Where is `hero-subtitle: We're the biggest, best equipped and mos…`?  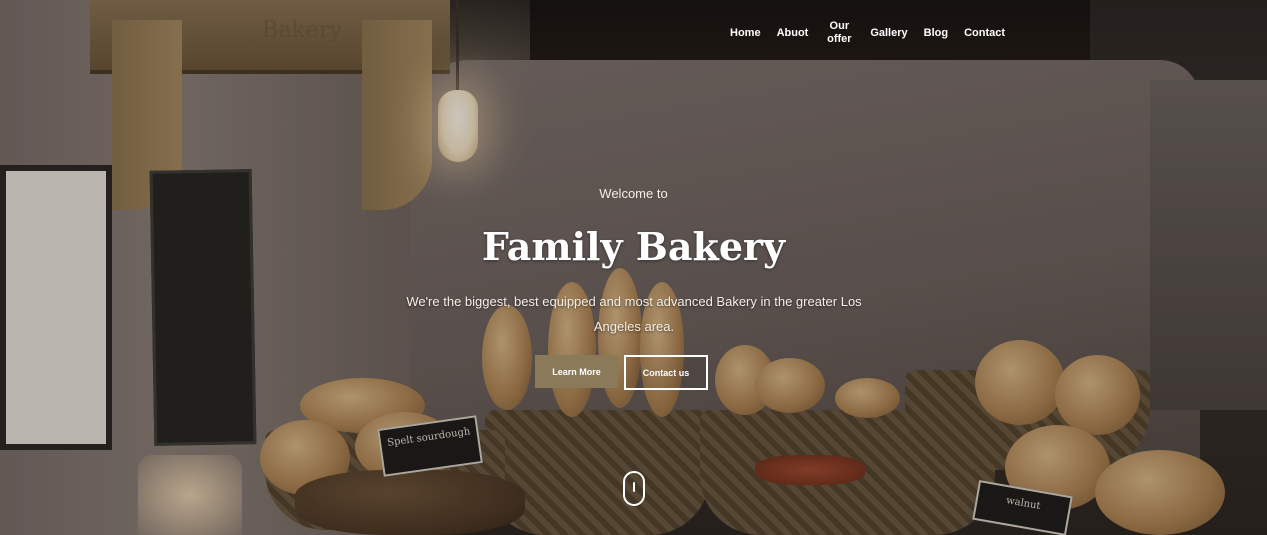 hero-subtitle: We're the biggest, best equipped and mos… is located at coordinates (634, 314).